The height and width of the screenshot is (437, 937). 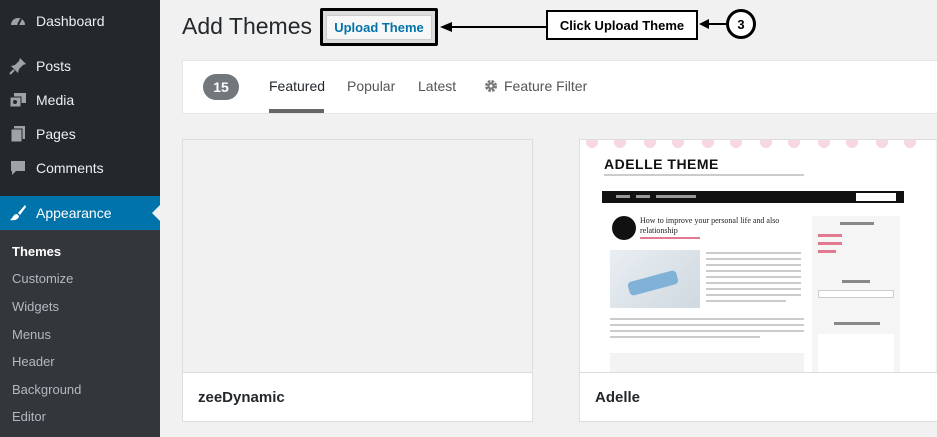 What do you see at coordinates (42, 278) in the screenshot?
I see `submenu-item-customize: Customize` at bounding box center [42, 278].